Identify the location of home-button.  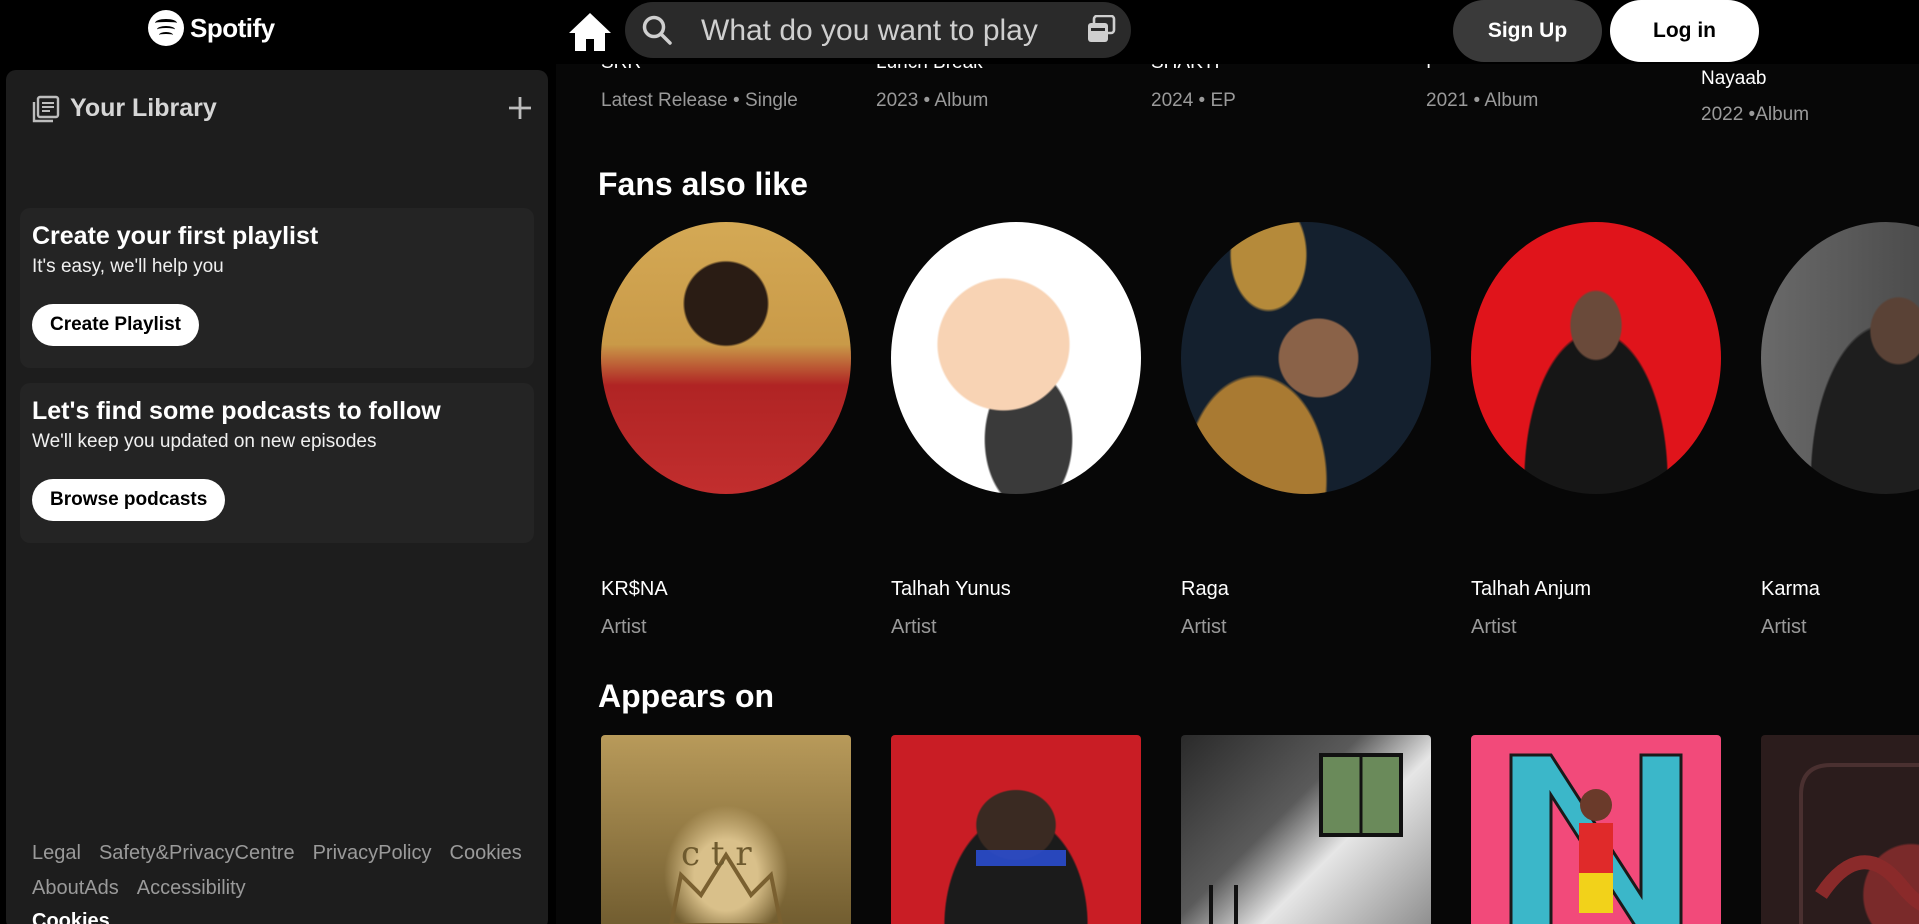
(590, 32).